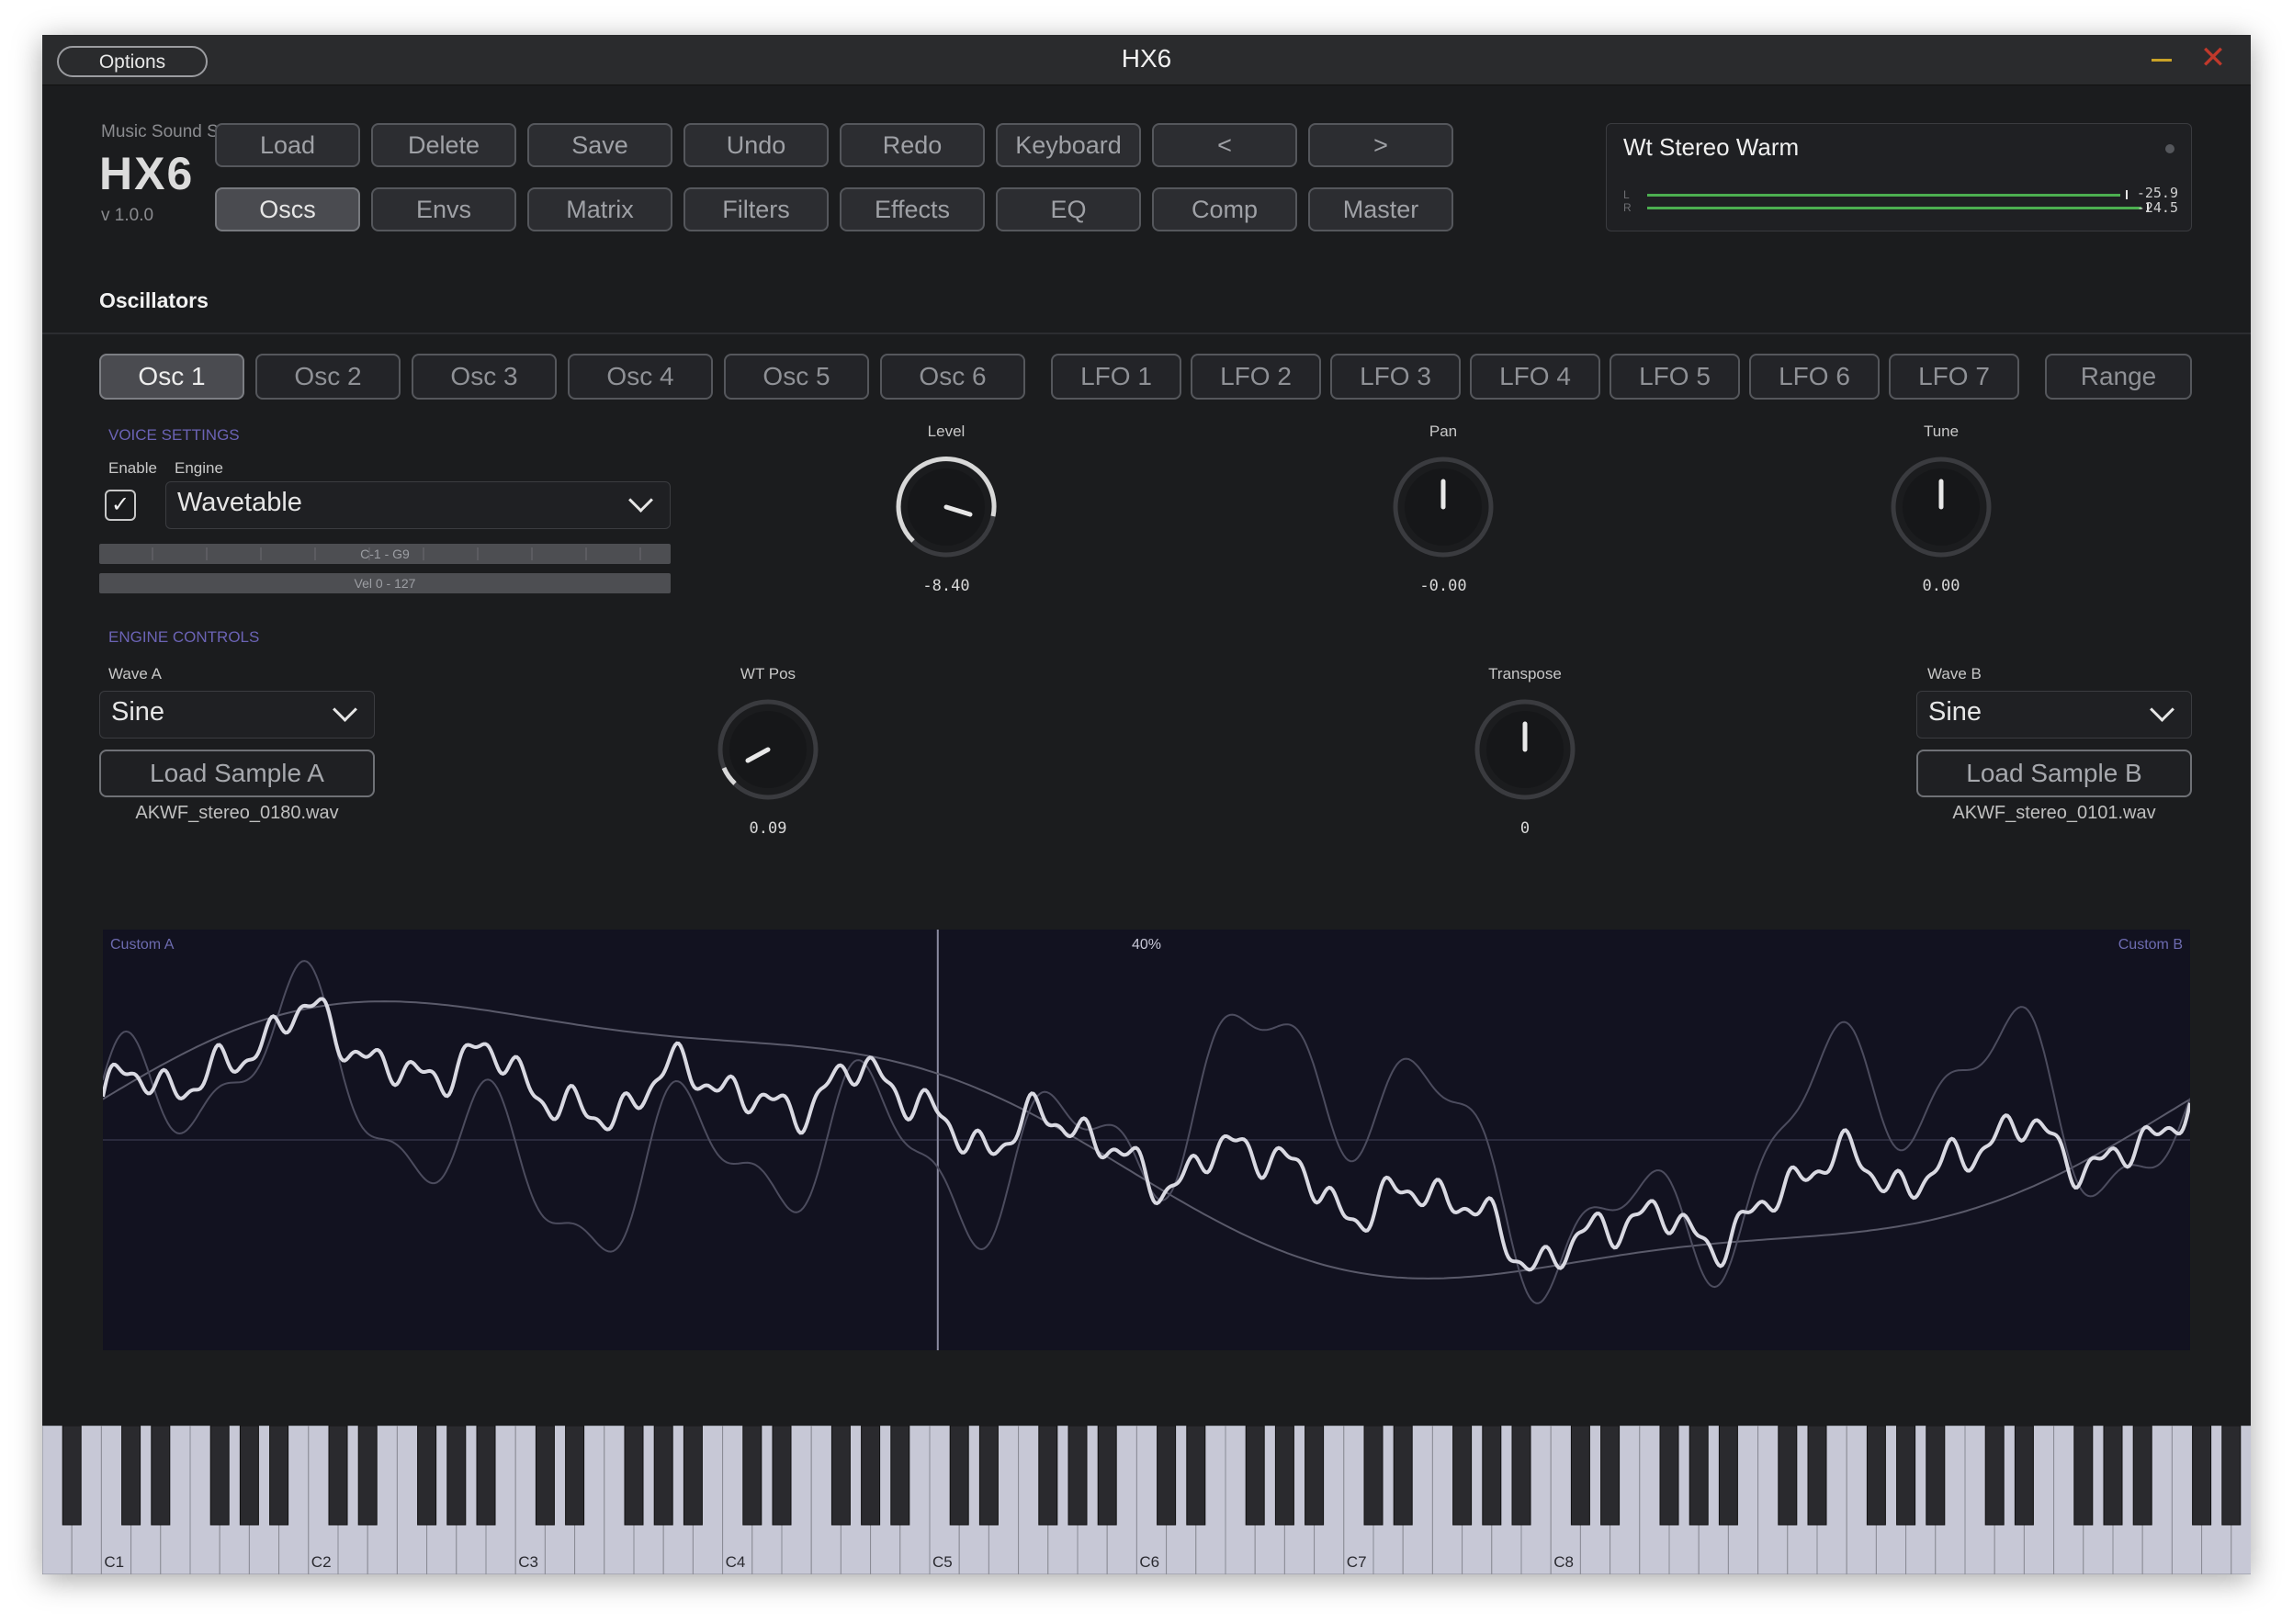 The width and height of the screenshot is (2293, 1624). I want to click on pan-knob, so click(1443, 507).